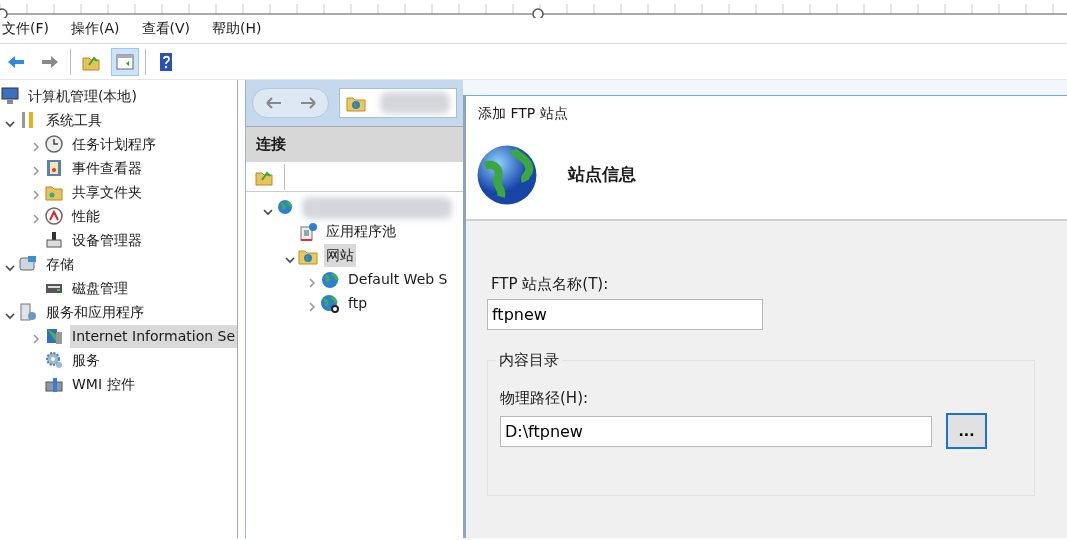  What do you see at coordinates (82, 96) in the screenshot?
I see `tree-item: 计算机管理(本地)` at bounding box center [82, 96].